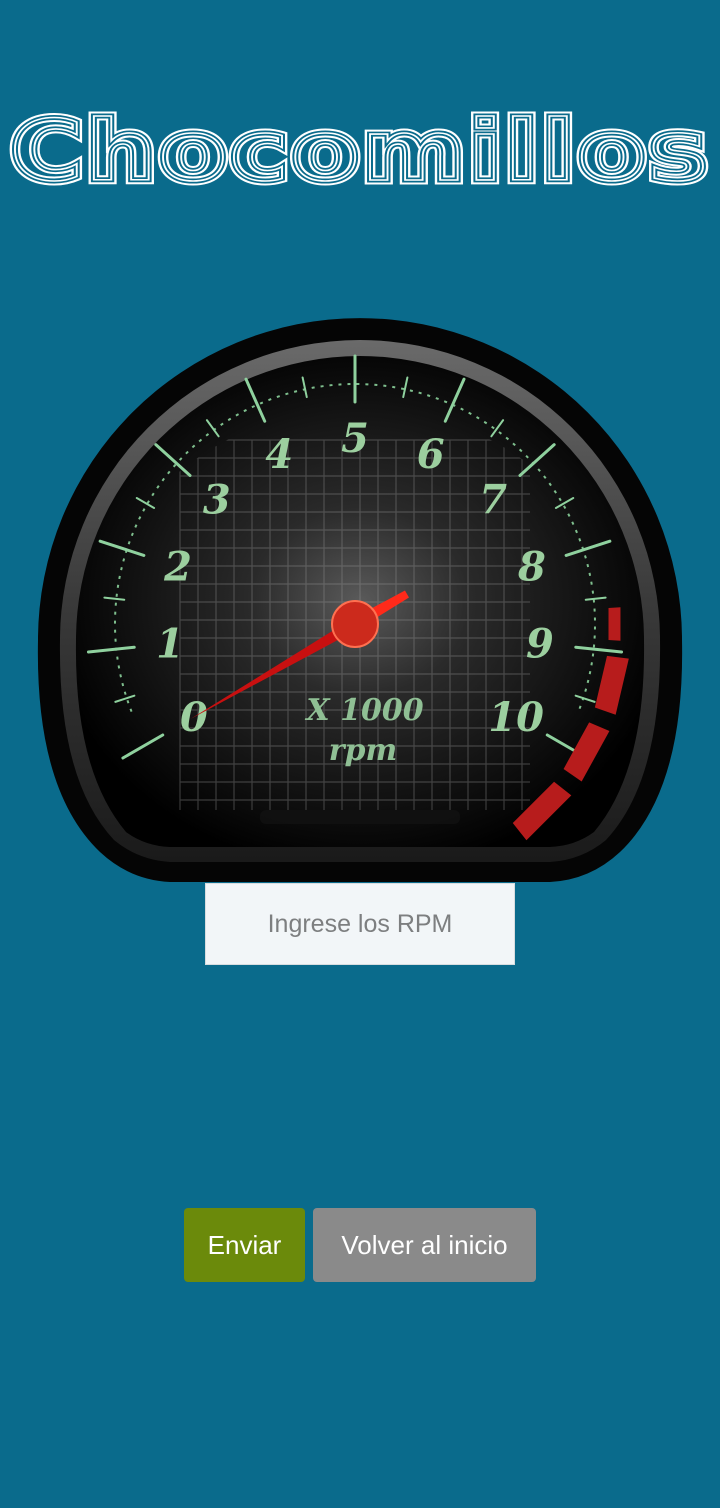  What do you see at coordinates (244, 1245) in the screenshot?
I see `send-button: Enviar` at bounding box center [244, 1245].